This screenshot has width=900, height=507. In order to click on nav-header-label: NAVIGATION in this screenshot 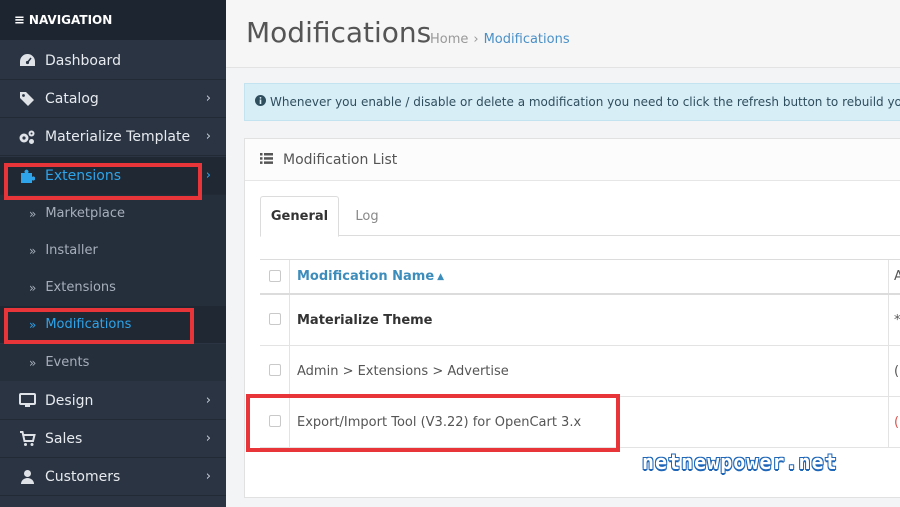, I will do `click(70, 20)`.